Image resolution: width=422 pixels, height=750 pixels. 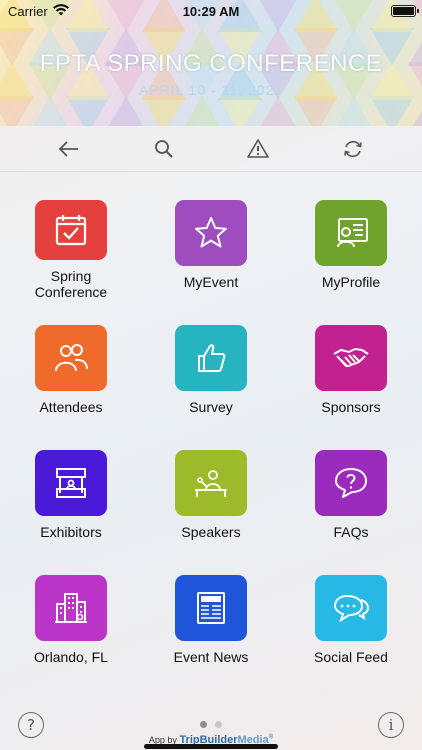 What do you see at coordinates (211, 63) in the screenshot?
I see `banner-title: FPTA SPRING CONFERENCE` at bounding box center [211, 63].